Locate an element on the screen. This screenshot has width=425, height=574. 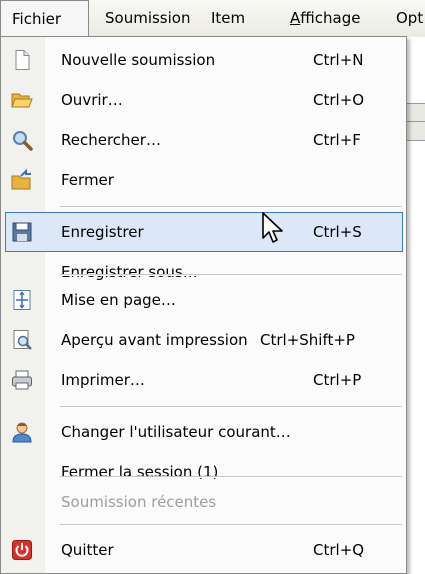
menu-affichage: Affichage is located at coordinates (325, 18).